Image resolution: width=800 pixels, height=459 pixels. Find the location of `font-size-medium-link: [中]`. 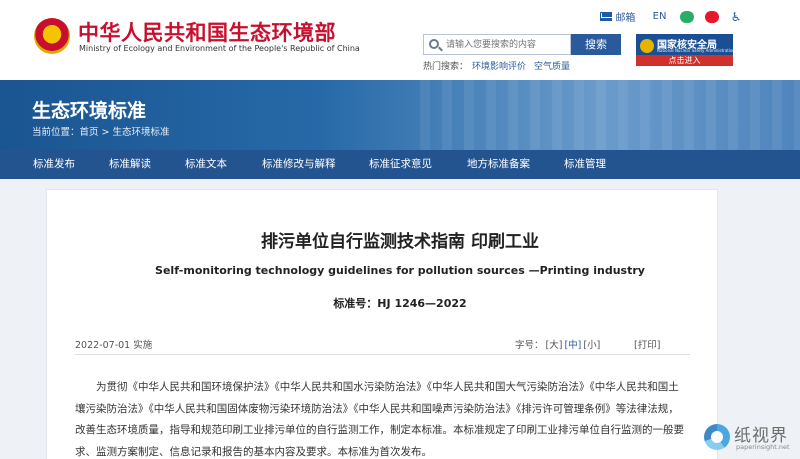

font-size-medium-link: [中] is located at coordinates (572, 345).